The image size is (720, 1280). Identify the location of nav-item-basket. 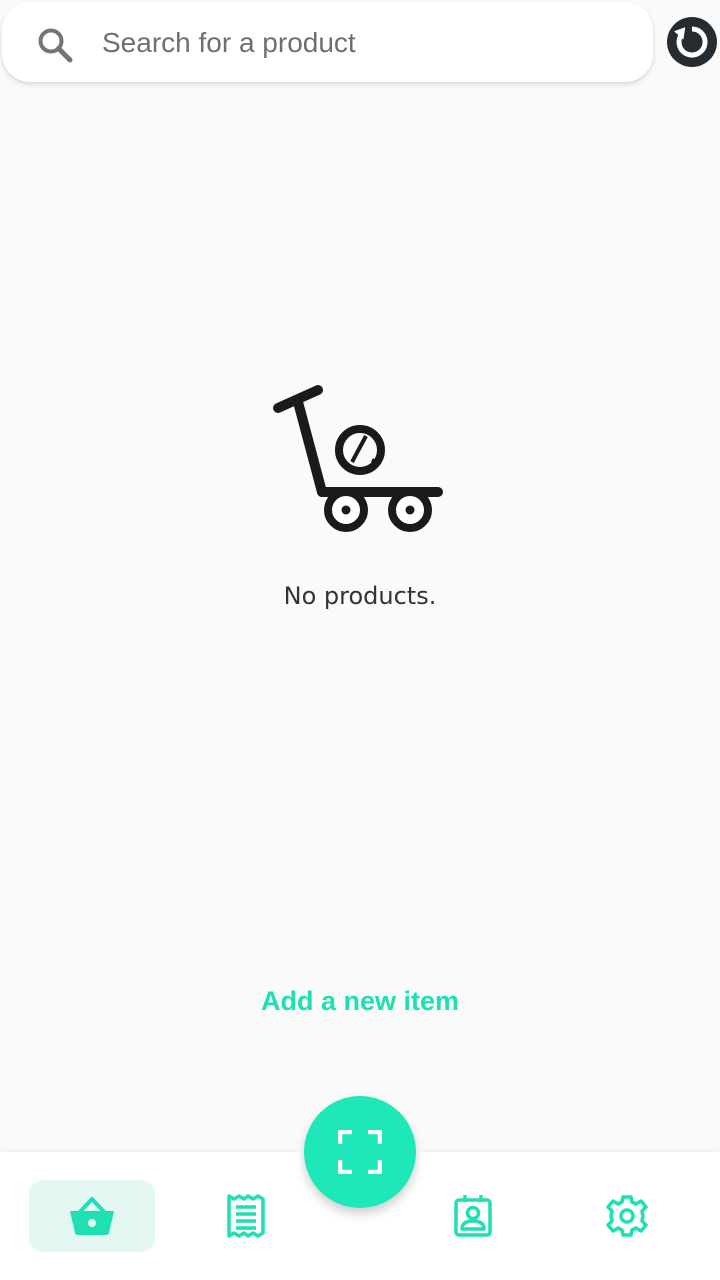
(92, 1216).